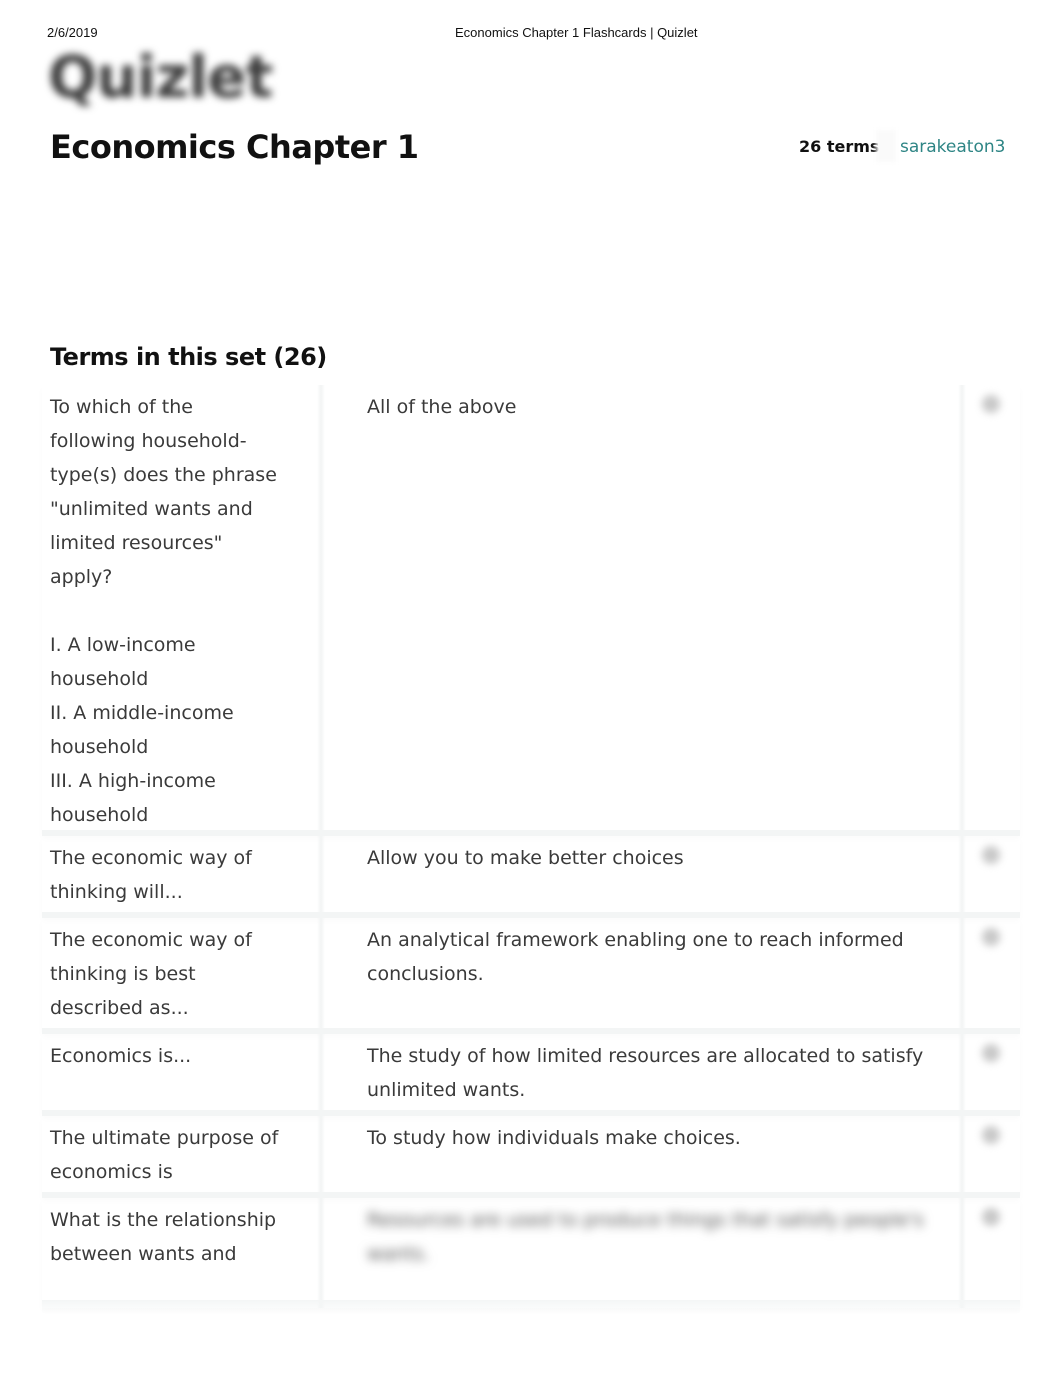  What do you see at coordinates (952, 147) in the screenshot?
I see `author-link: sarakeaton3` at bounding box center [952, 147].